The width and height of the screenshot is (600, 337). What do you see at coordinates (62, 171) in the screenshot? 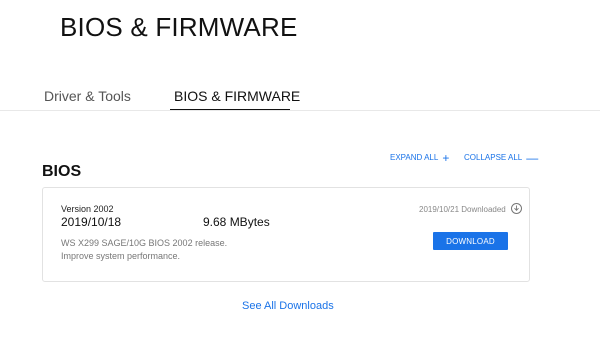
I see `section-title: BIOS` at bounding box center [62, 171].